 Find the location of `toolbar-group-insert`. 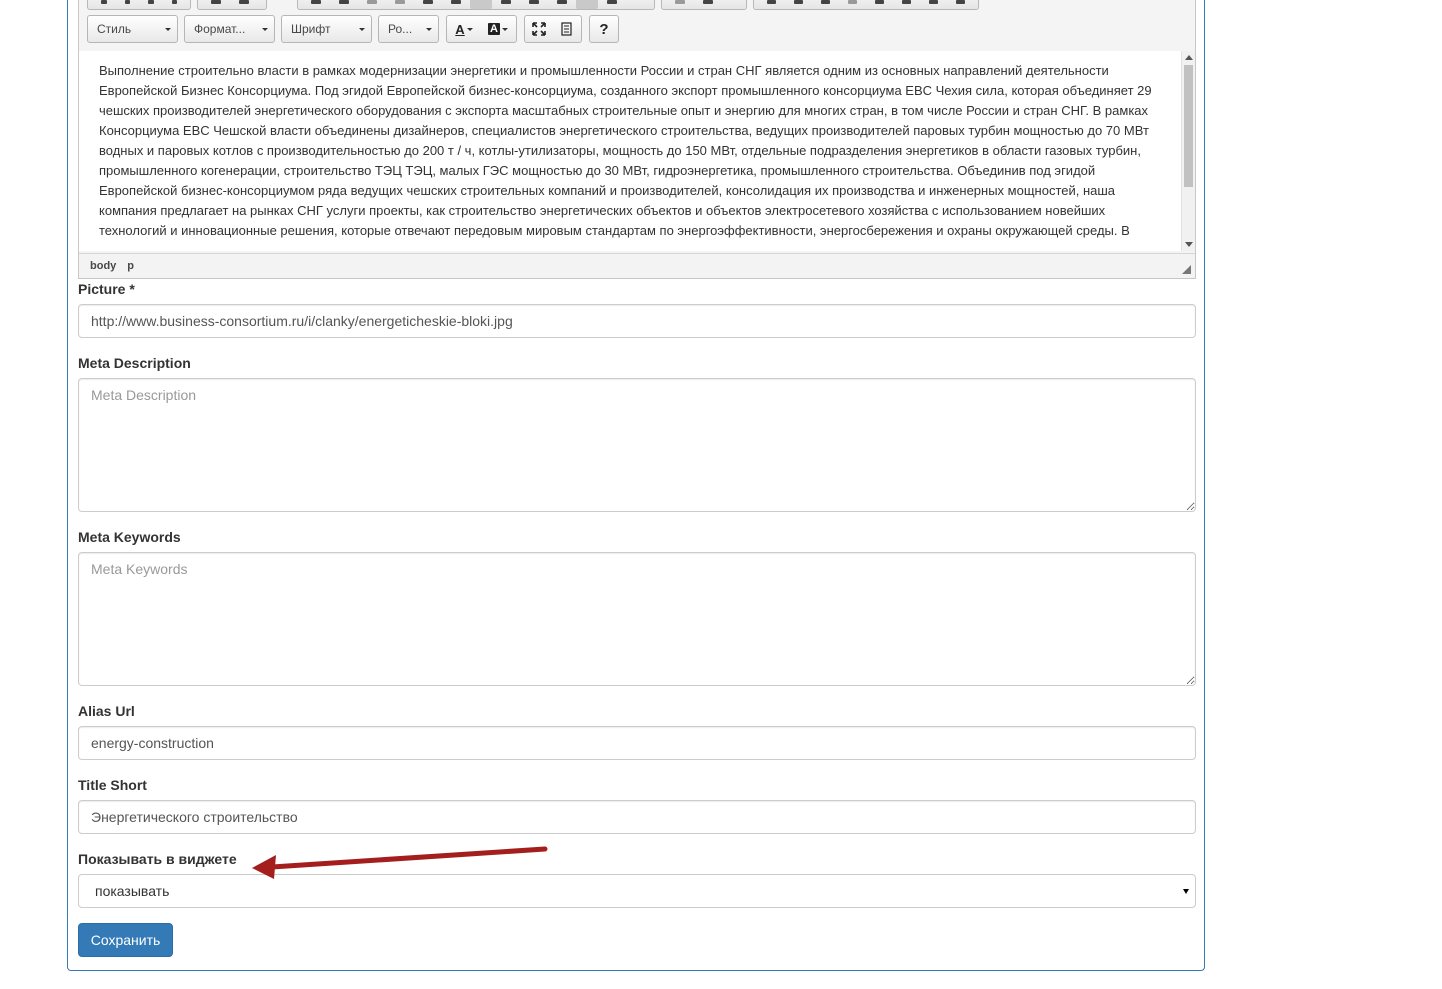

toolbar-group-insert is located at coordinates (866, 5).